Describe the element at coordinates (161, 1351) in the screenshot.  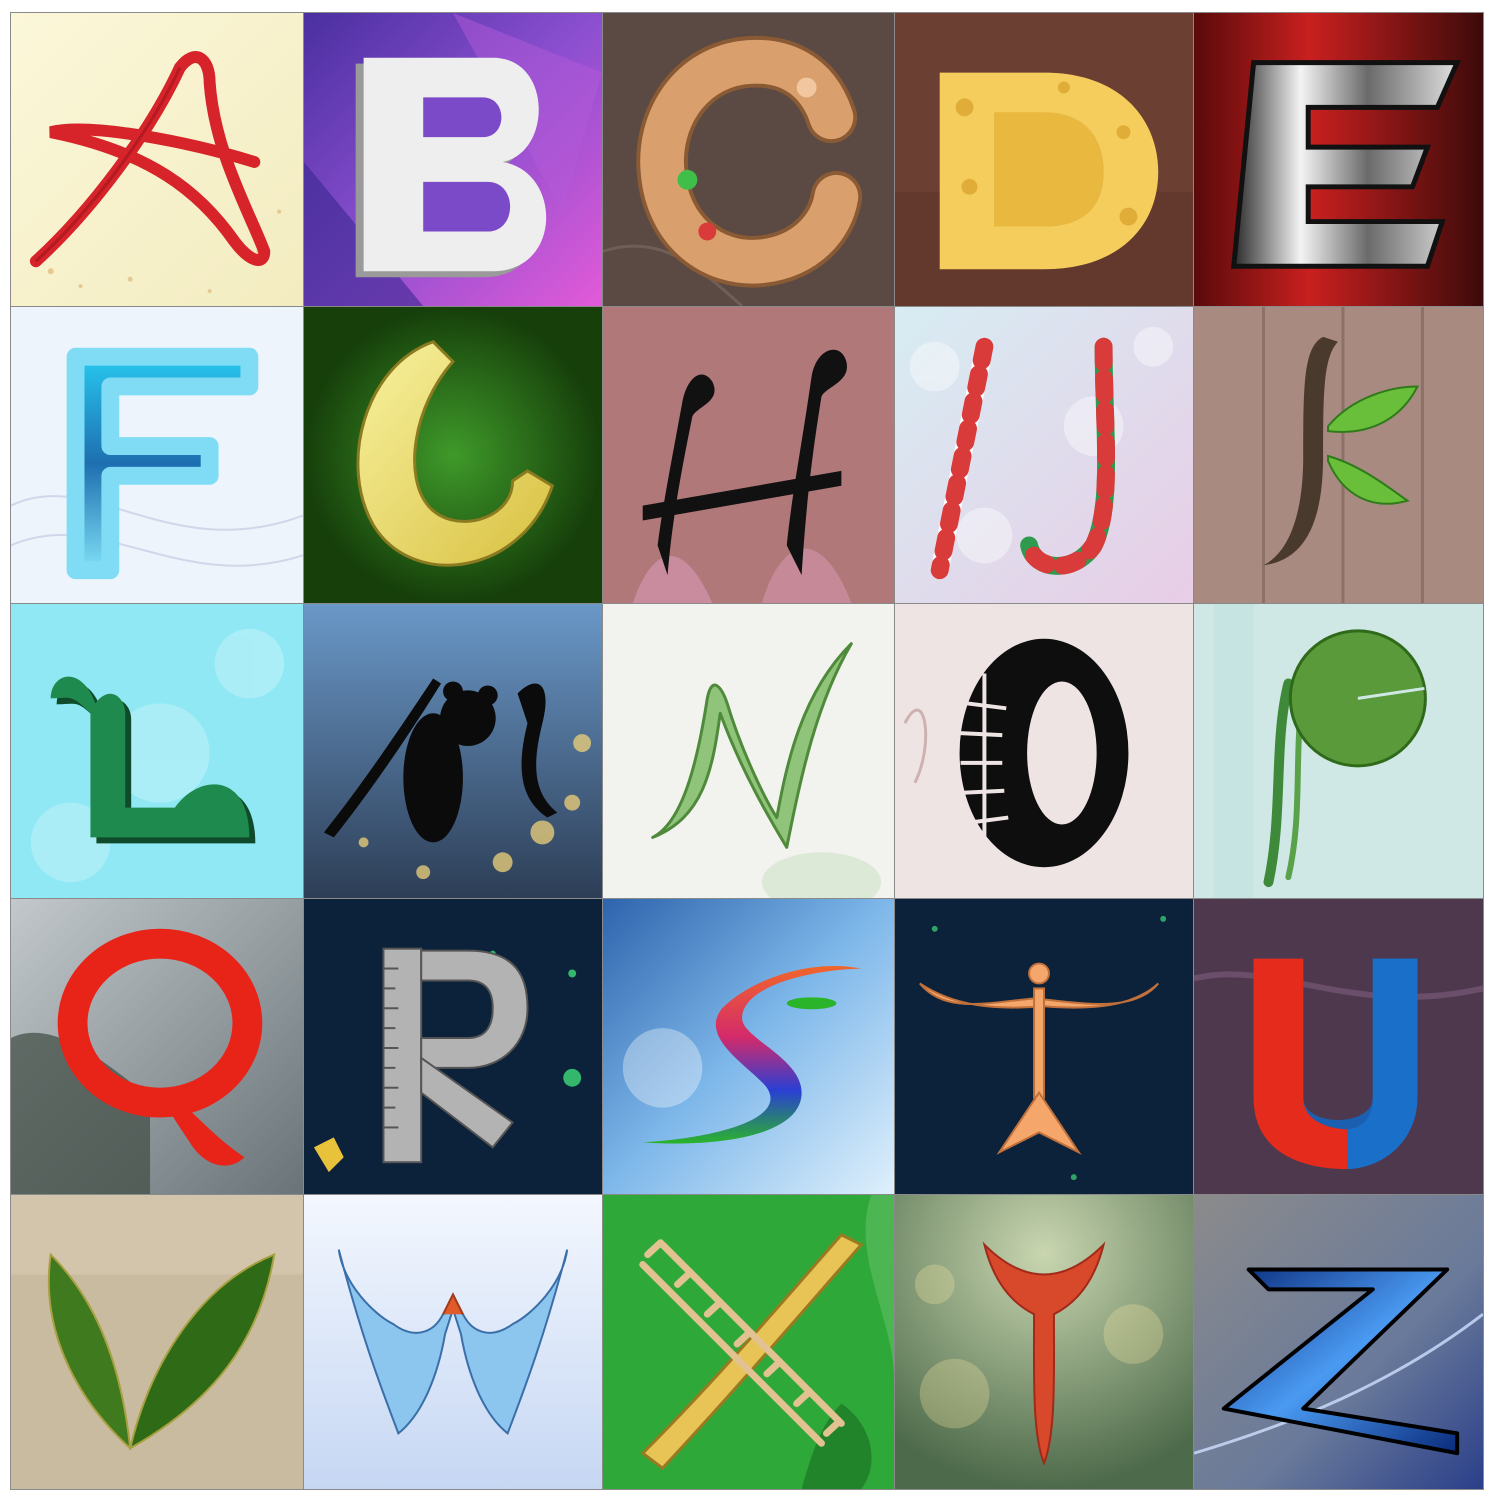
I see `green-leaves-v-icon` at that location.